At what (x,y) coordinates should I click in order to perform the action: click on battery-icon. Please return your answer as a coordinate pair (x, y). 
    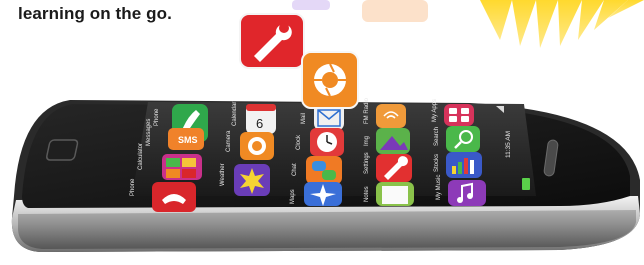
    Looking at the image, I should click on (526, 184).